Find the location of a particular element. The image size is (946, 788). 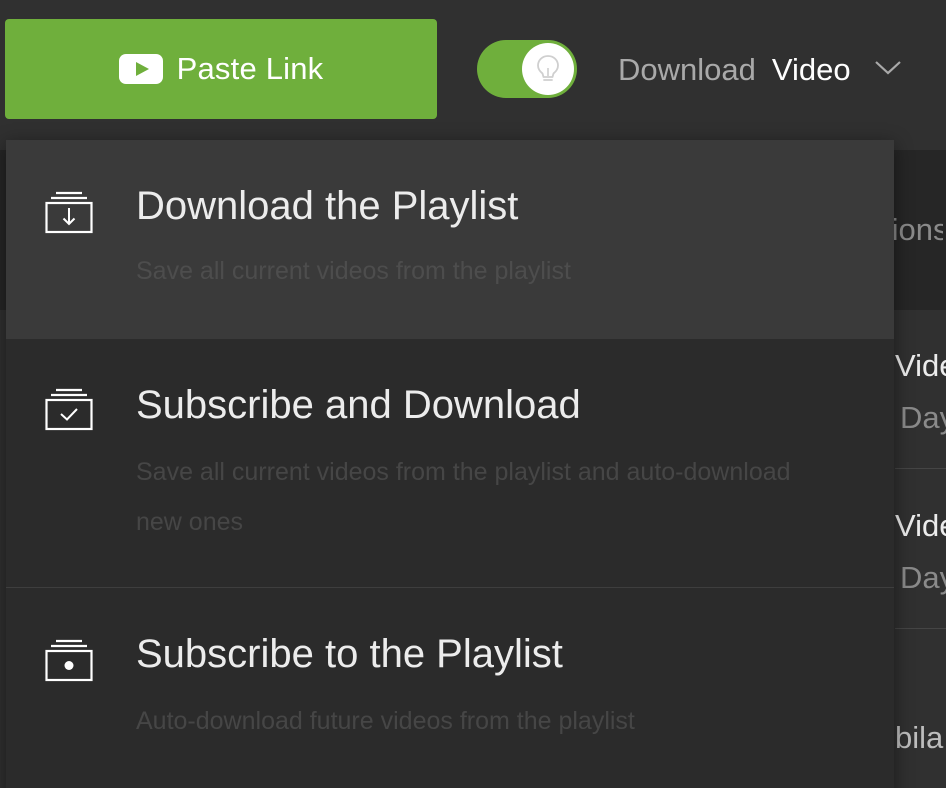

playlist-download-icon is located at coordinates (69, 214).